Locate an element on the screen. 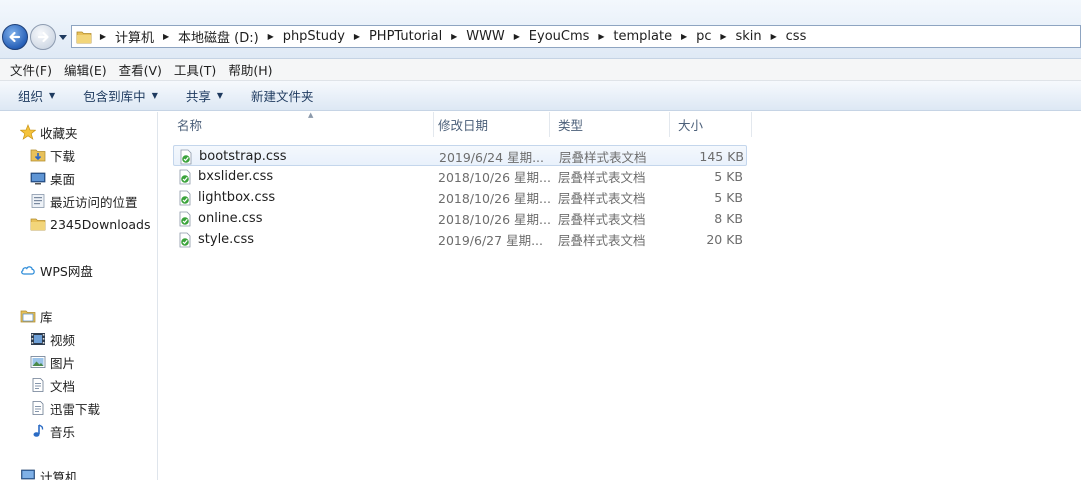 The image size is (1081, 480). nav-item-pictures: 图片 is located at coordinates (52, 362).